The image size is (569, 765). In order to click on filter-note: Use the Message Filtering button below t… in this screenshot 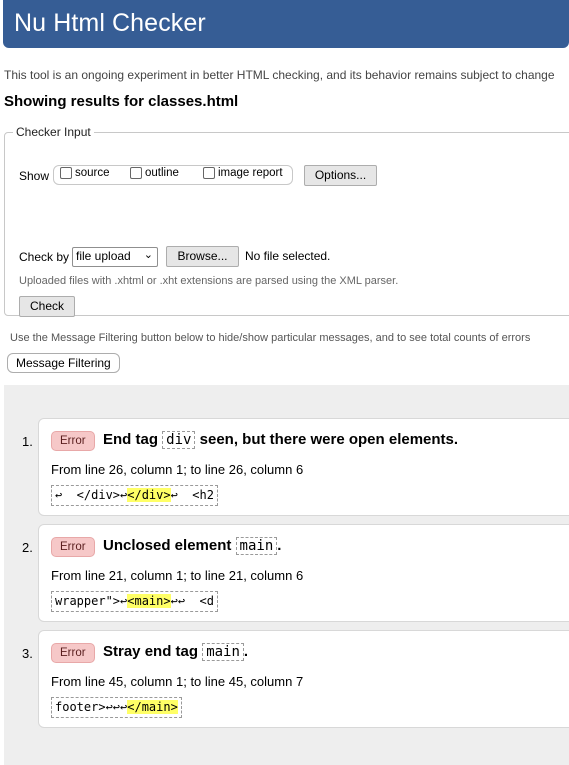, I will do `click(270, 338)`.